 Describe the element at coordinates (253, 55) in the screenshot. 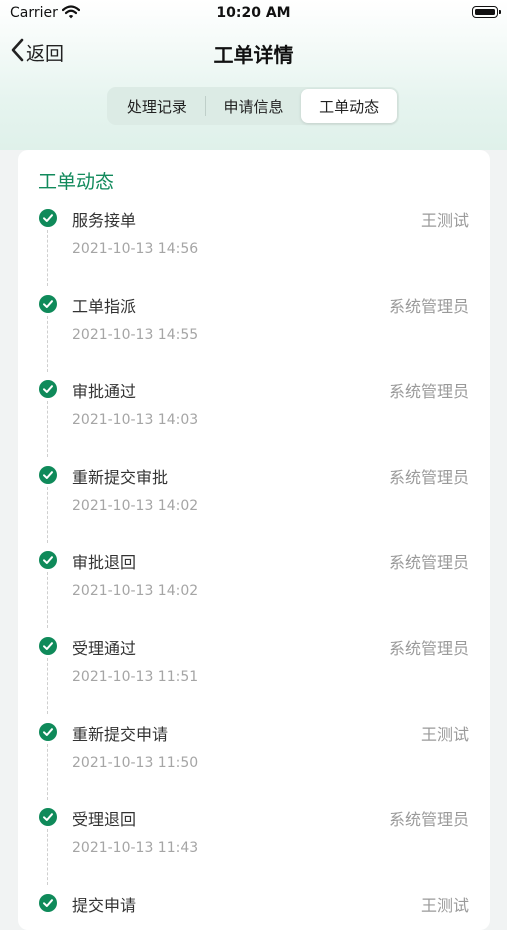

I see `page-title: 工单详情` at that location.